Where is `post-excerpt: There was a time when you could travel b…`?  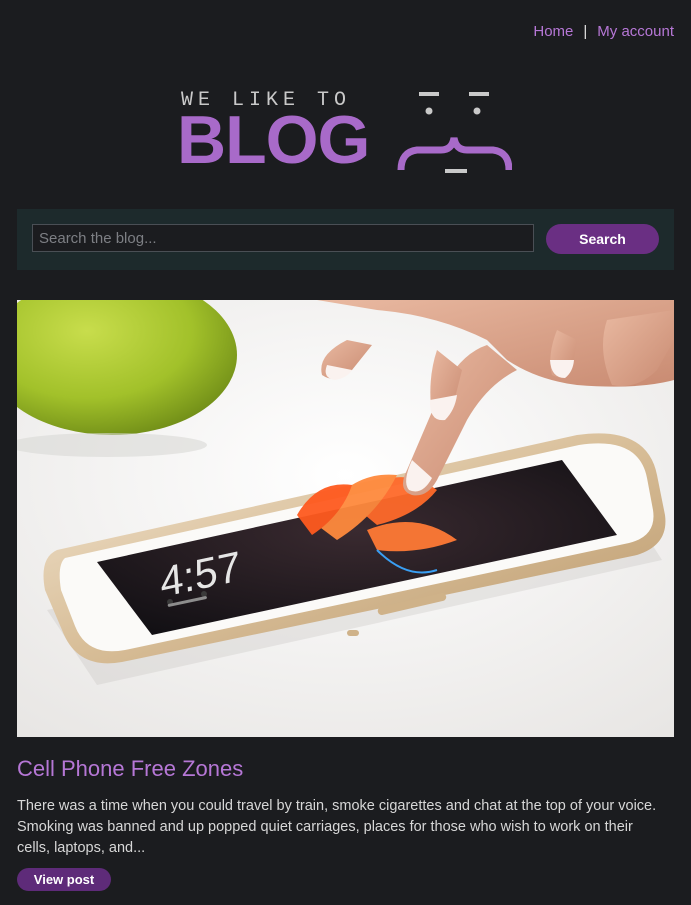
post-excerpt: There was a time when you could travel b… is located at coordinates (337, 827).